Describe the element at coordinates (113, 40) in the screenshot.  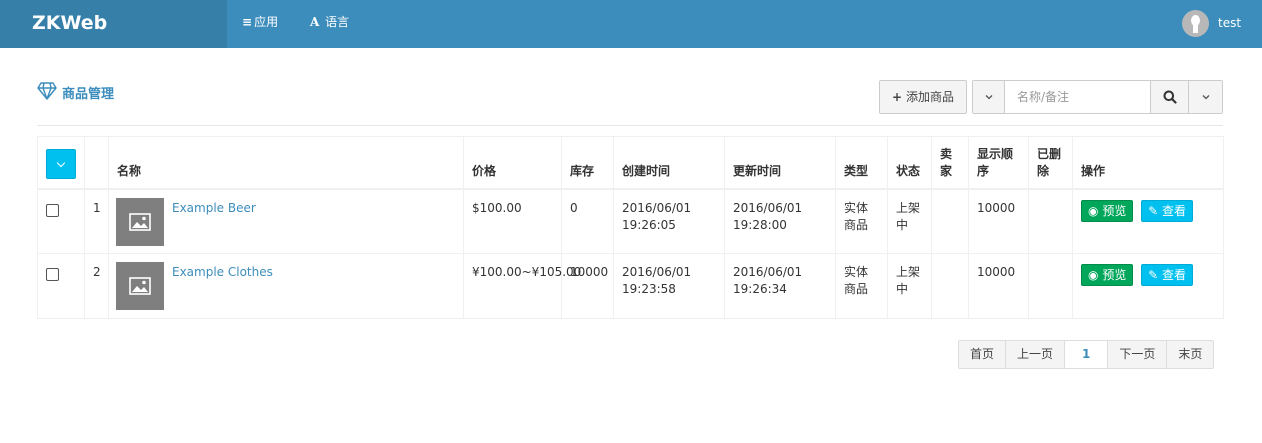
I see `brand-logo: ZKWeb Framework` at that location.